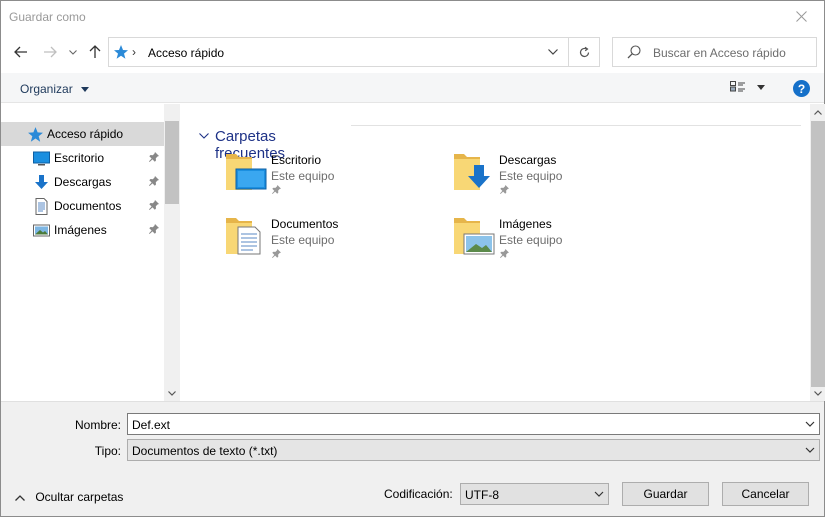 This screenshot has height=517, width=825. What do you see at coordinates (296, 160) in the screenshot?
I see `folder-name: Escritorio` at bounding box center [296, 160].